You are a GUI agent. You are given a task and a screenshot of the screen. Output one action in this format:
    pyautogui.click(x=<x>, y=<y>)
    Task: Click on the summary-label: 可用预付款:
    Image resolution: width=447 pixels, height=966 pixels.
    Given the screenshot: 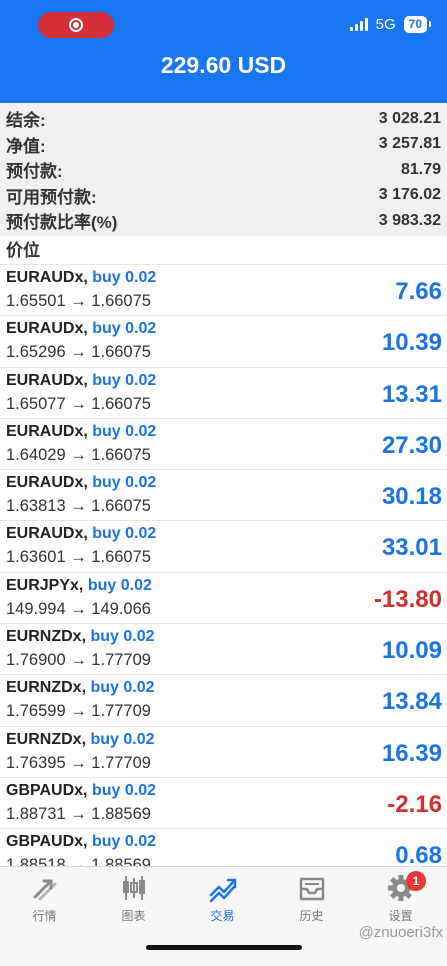 What is the action you would take?
    pyautogui.click(x=51, y=197)
    